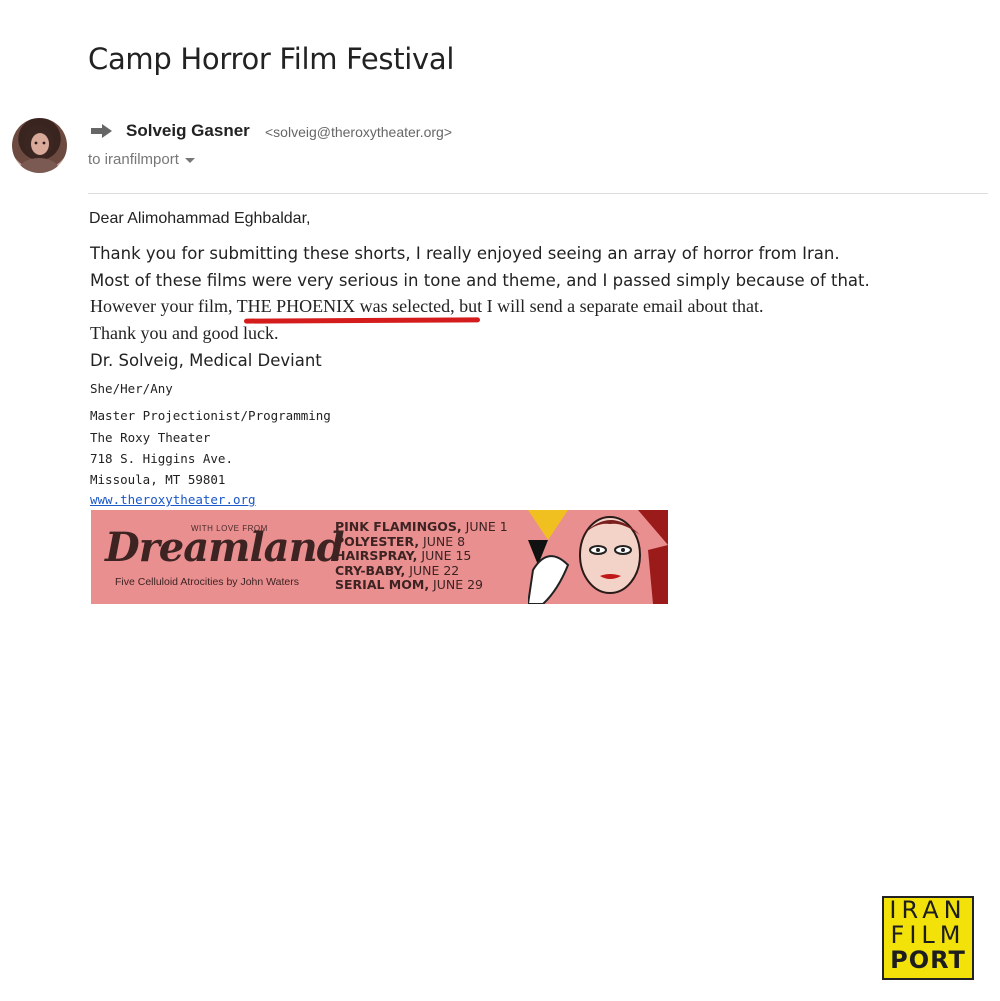  Describe the element at coordinates (150, 437) in the screenshot. I see `signature-venue: The Roxy Theater` at that location.